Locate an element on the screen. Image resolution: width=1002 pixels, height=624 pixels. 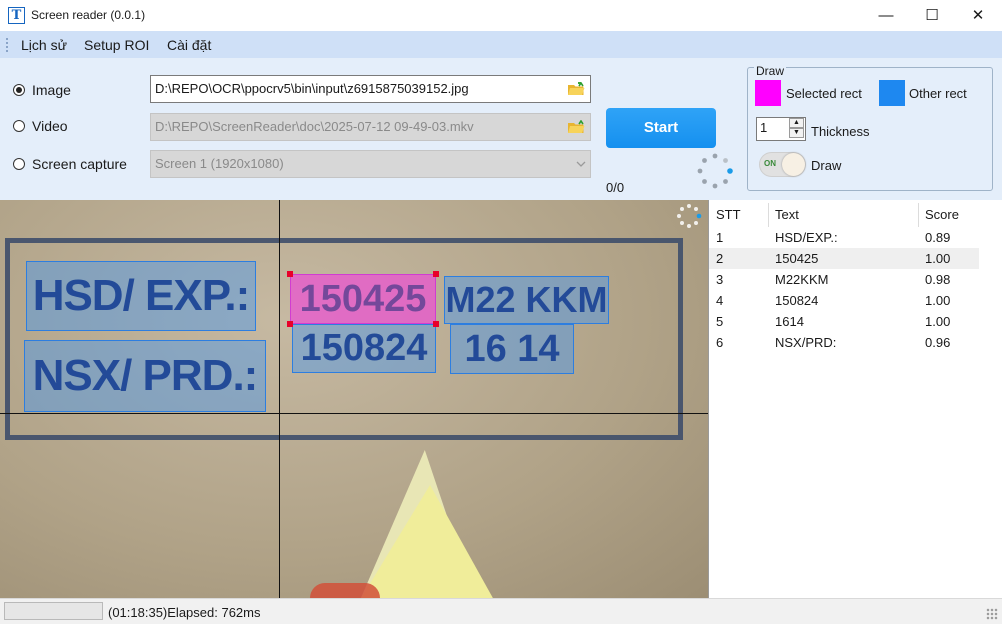
column-header-stt: STT is located at coordinates (728, 214).